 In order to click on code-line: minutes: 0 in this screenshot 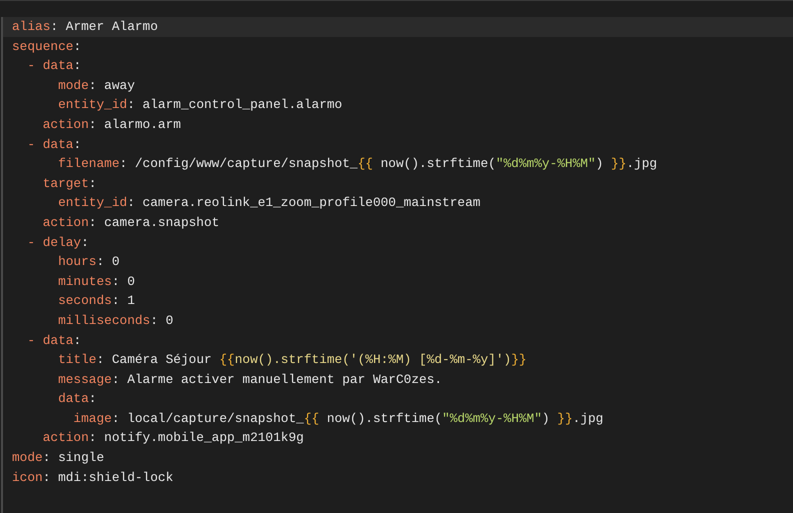, I will do `click(96, 281)`.